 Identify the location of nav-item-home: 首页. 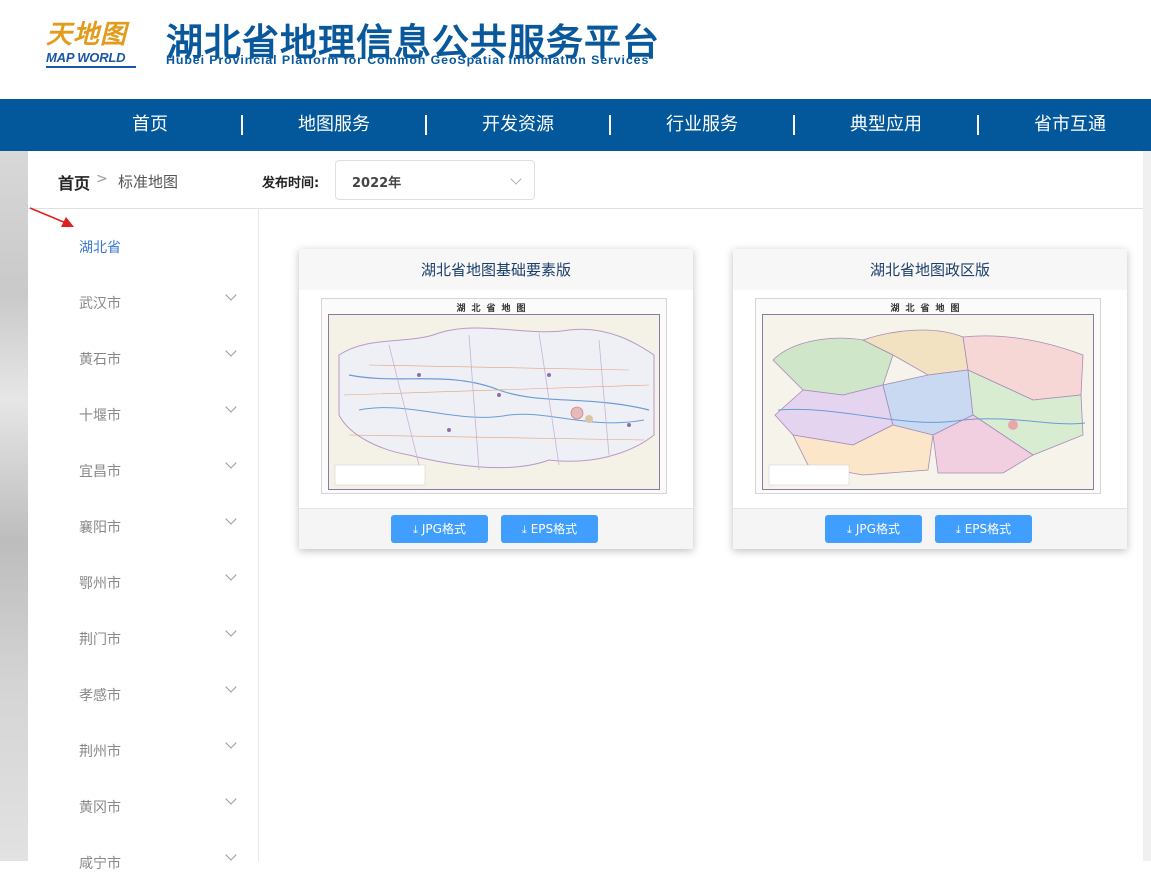
(150, 125).